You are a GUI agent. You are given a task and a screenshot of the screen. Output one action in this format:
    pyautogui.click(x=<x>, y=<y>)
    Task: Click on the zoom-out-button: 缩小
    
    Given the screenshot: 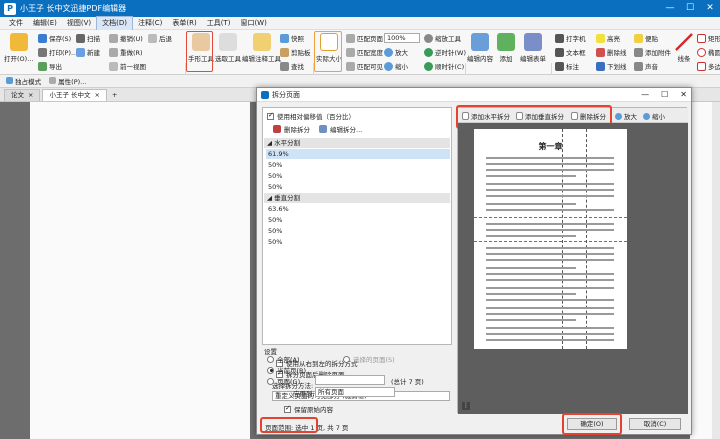 What is the action you would take?
    pyautogui.click(x=396, y=66)
    